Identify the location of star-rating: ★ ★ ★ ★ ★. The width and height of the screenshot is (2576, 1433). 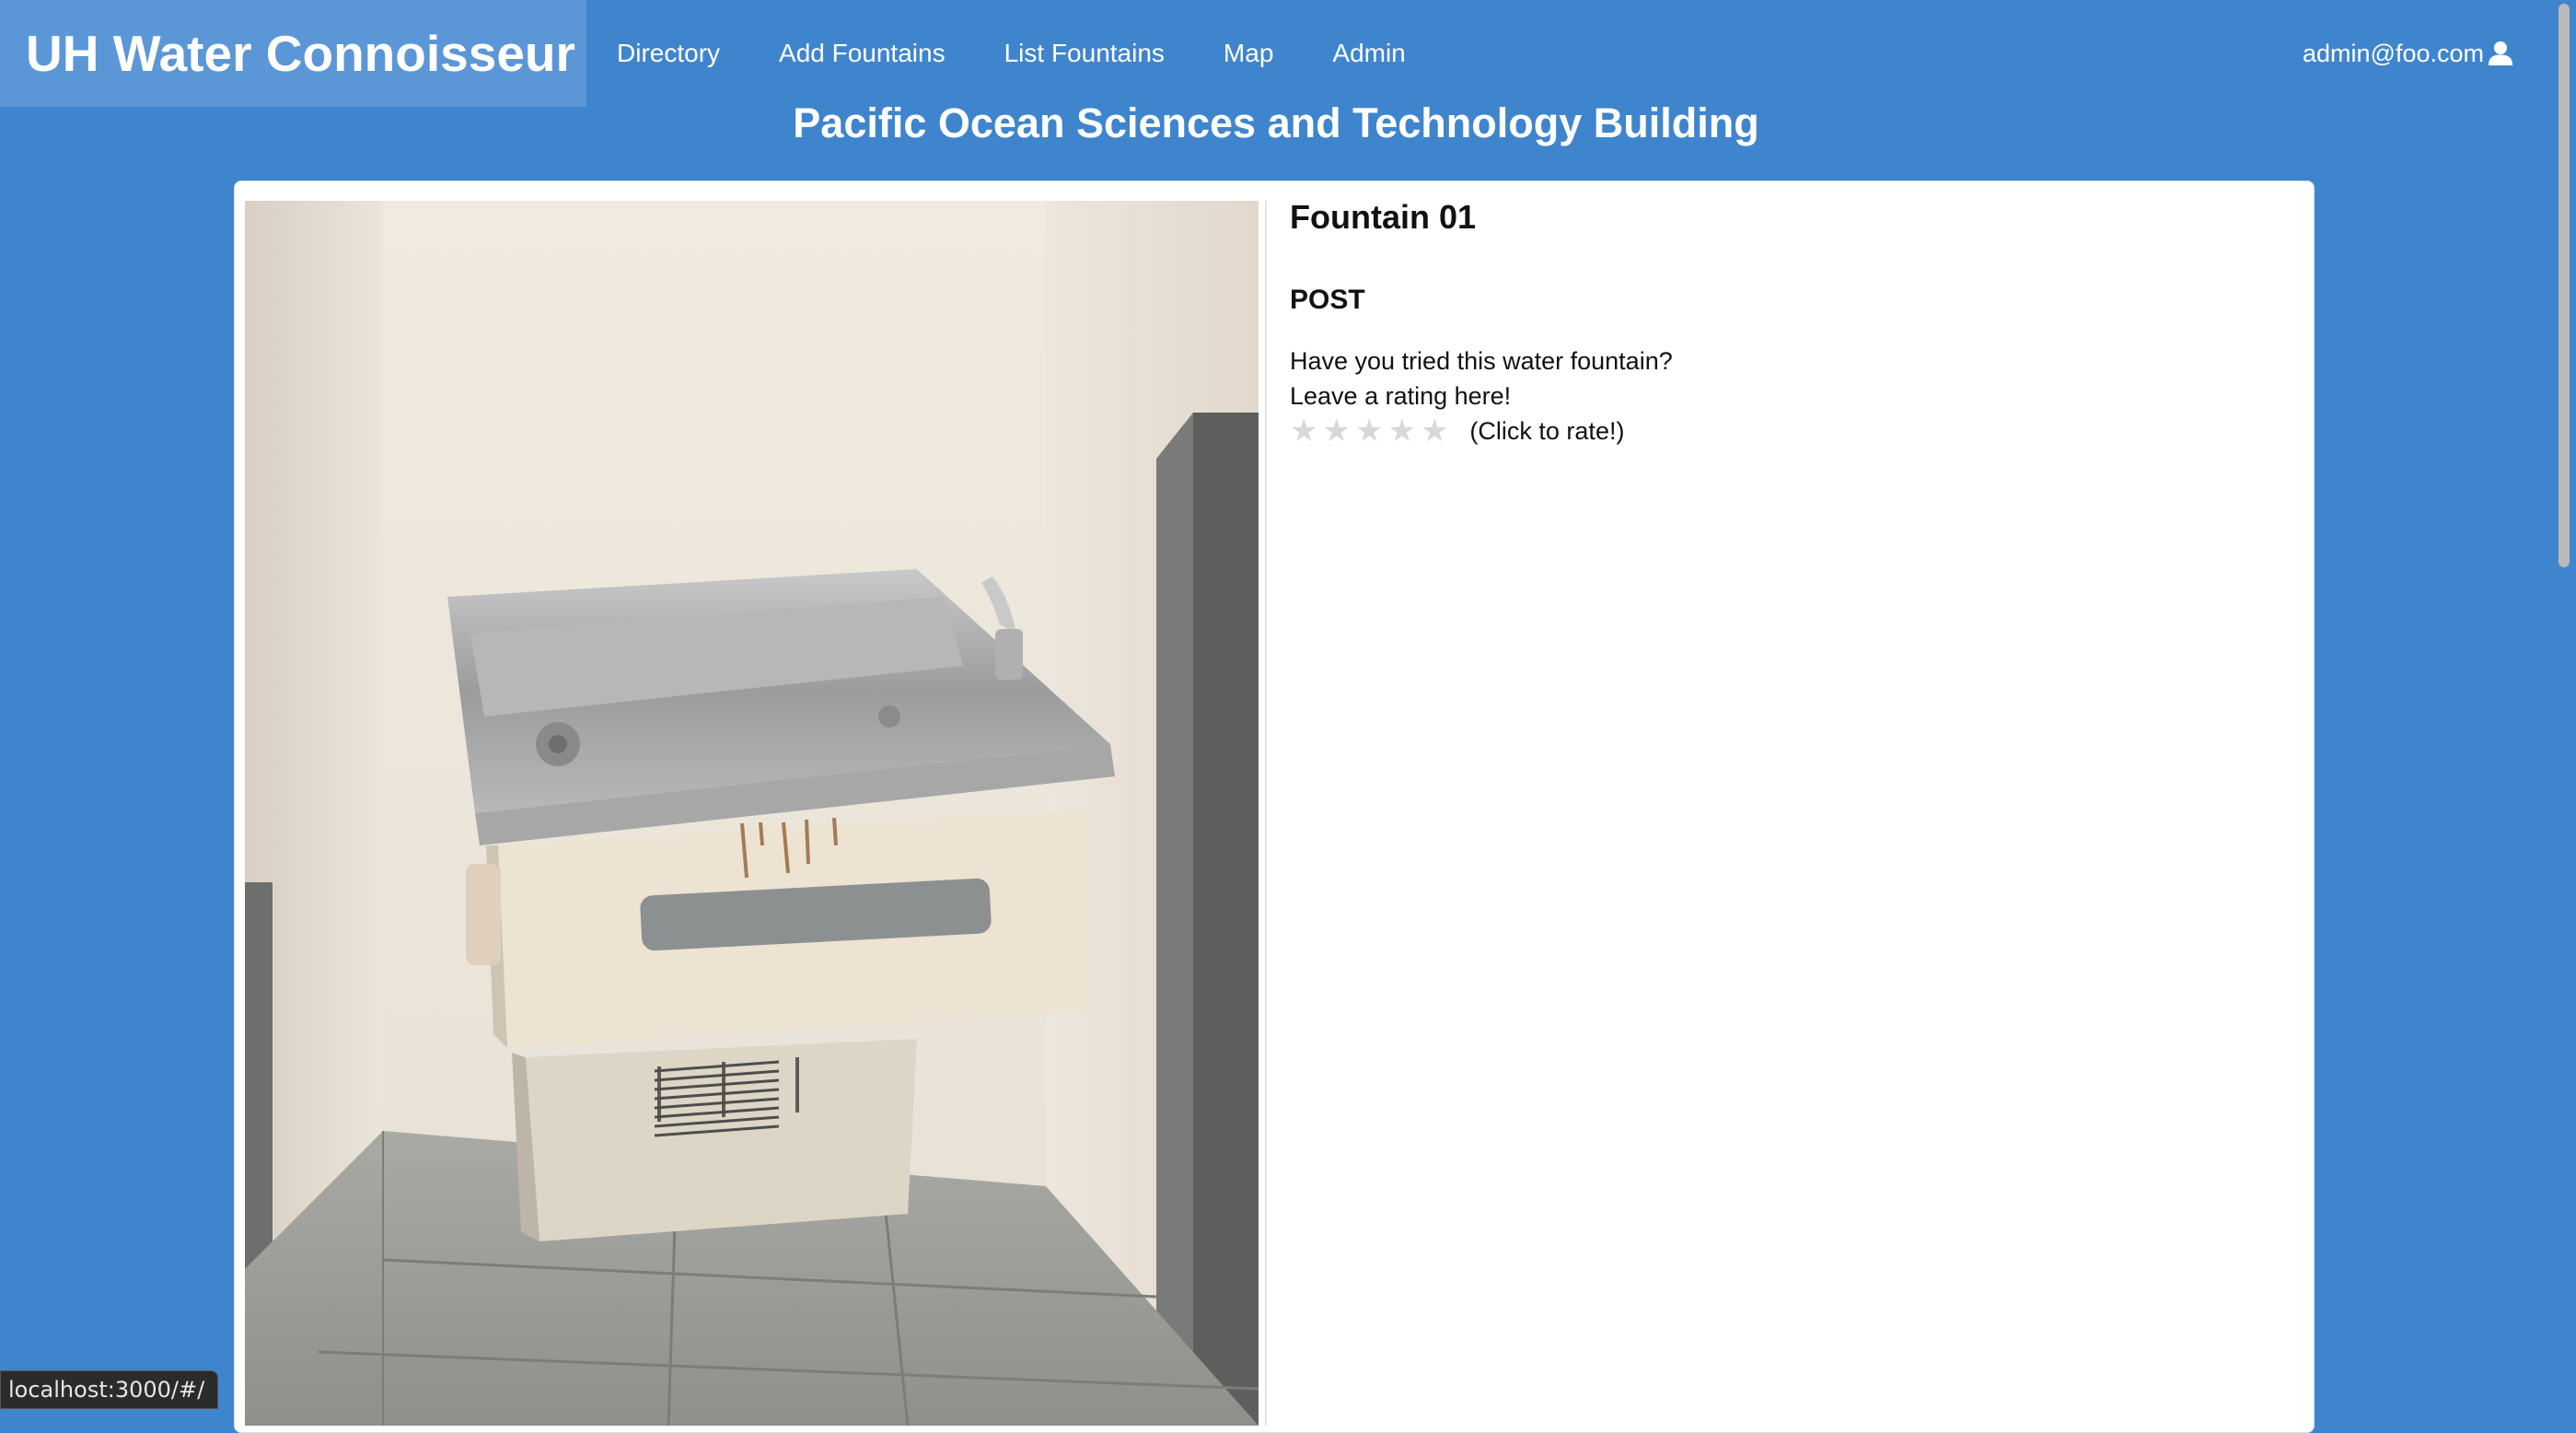
(1371, 431).